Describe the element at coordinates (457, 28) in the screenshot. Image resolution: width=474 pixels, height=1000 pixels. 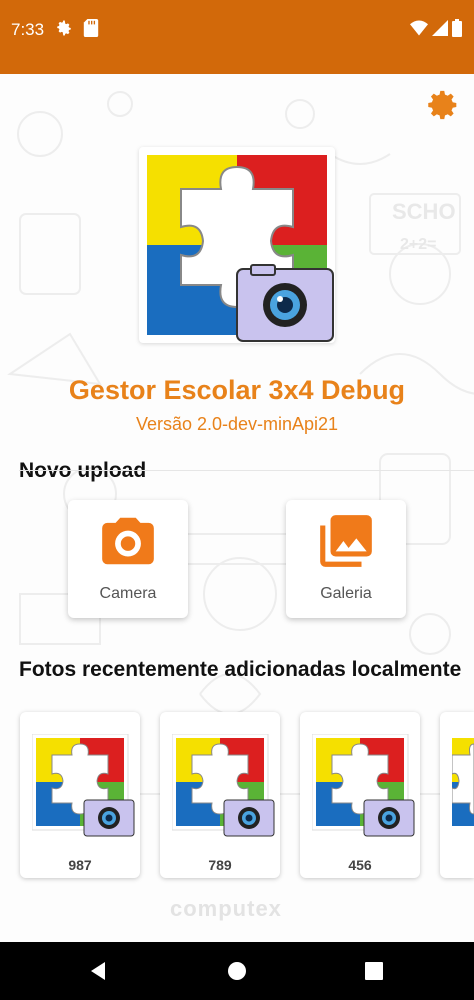
I see `battery-icon` at that location.